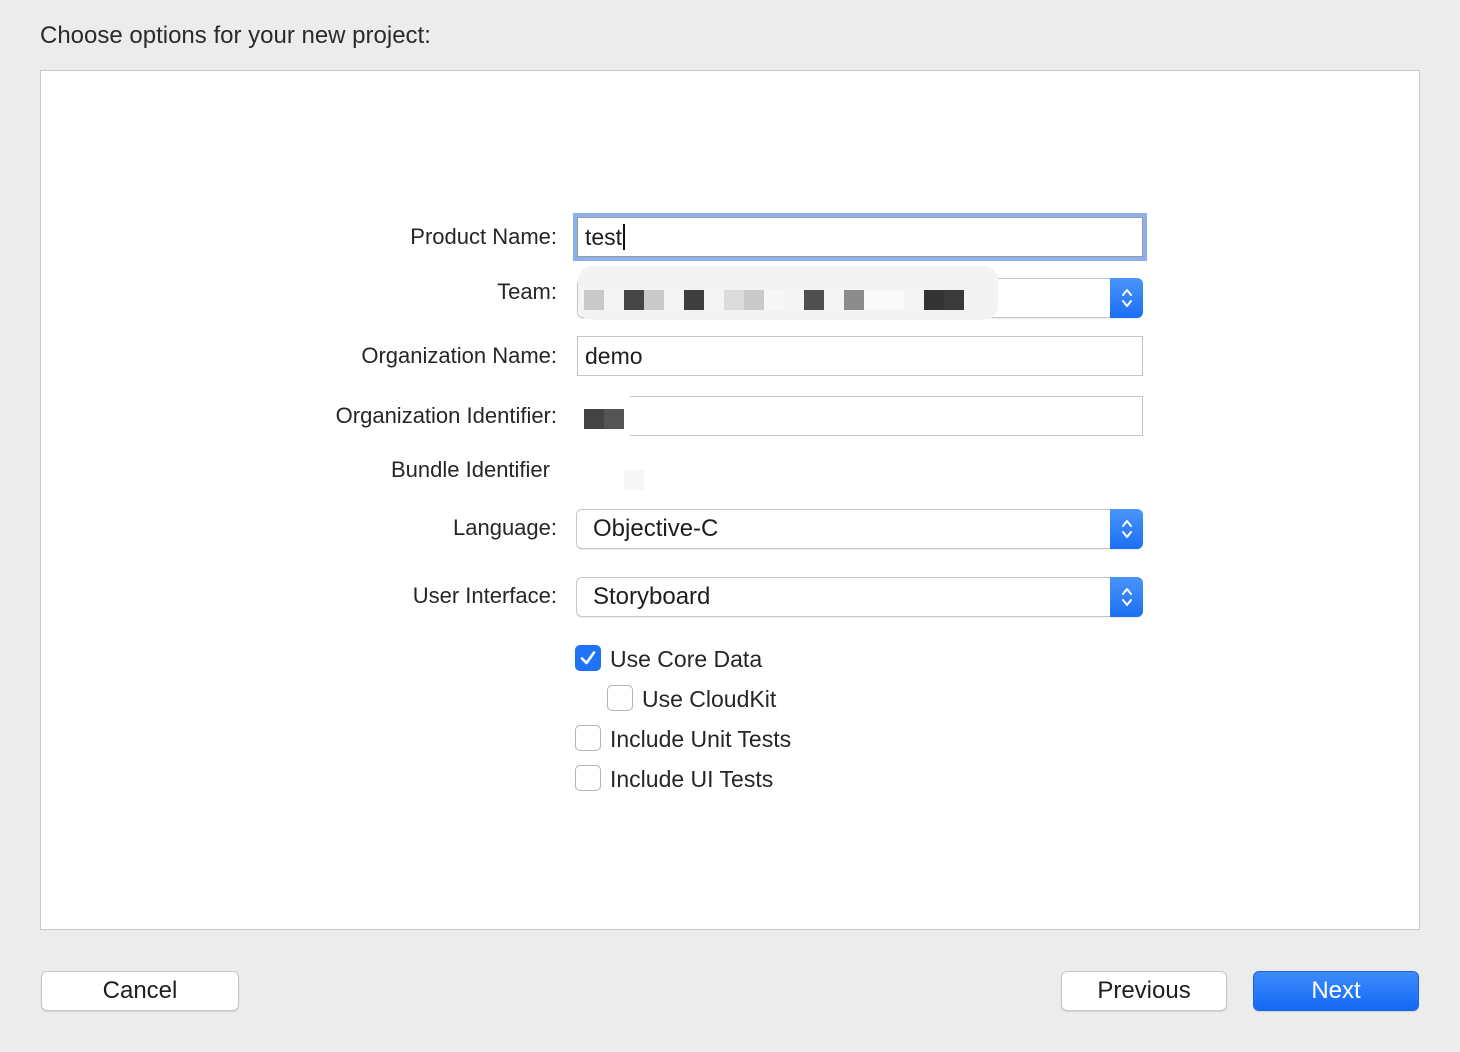  Describe the element at coordinates (859, 529) in the screenshot. I see `language-popup: Objective-C` at that location.